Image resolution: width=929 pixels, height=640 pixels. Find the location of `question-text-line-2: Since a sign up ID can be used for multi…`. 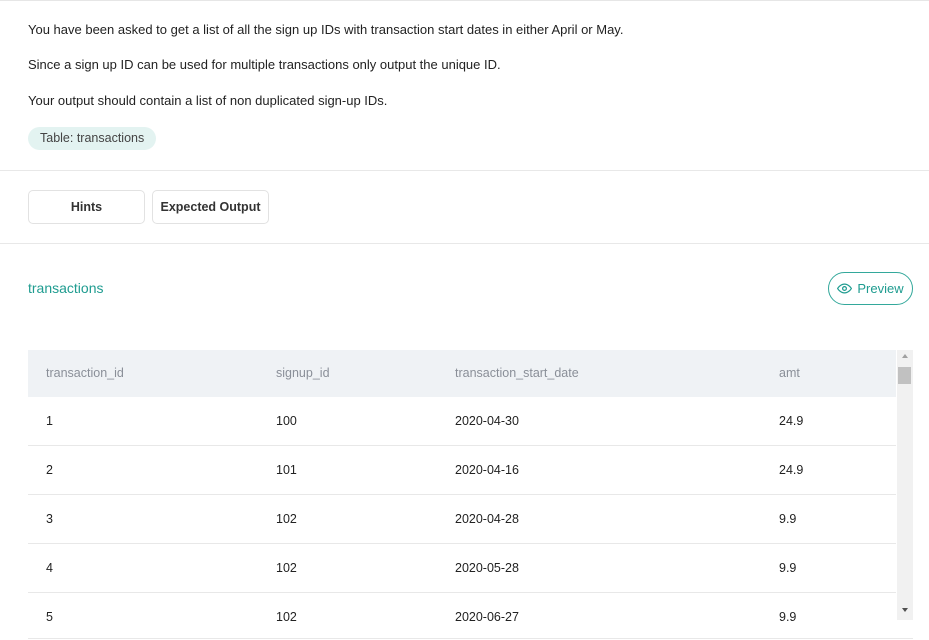

question-text-line-2: Since a sign up ID can be used for multi… is located at coordinates (264, 64).